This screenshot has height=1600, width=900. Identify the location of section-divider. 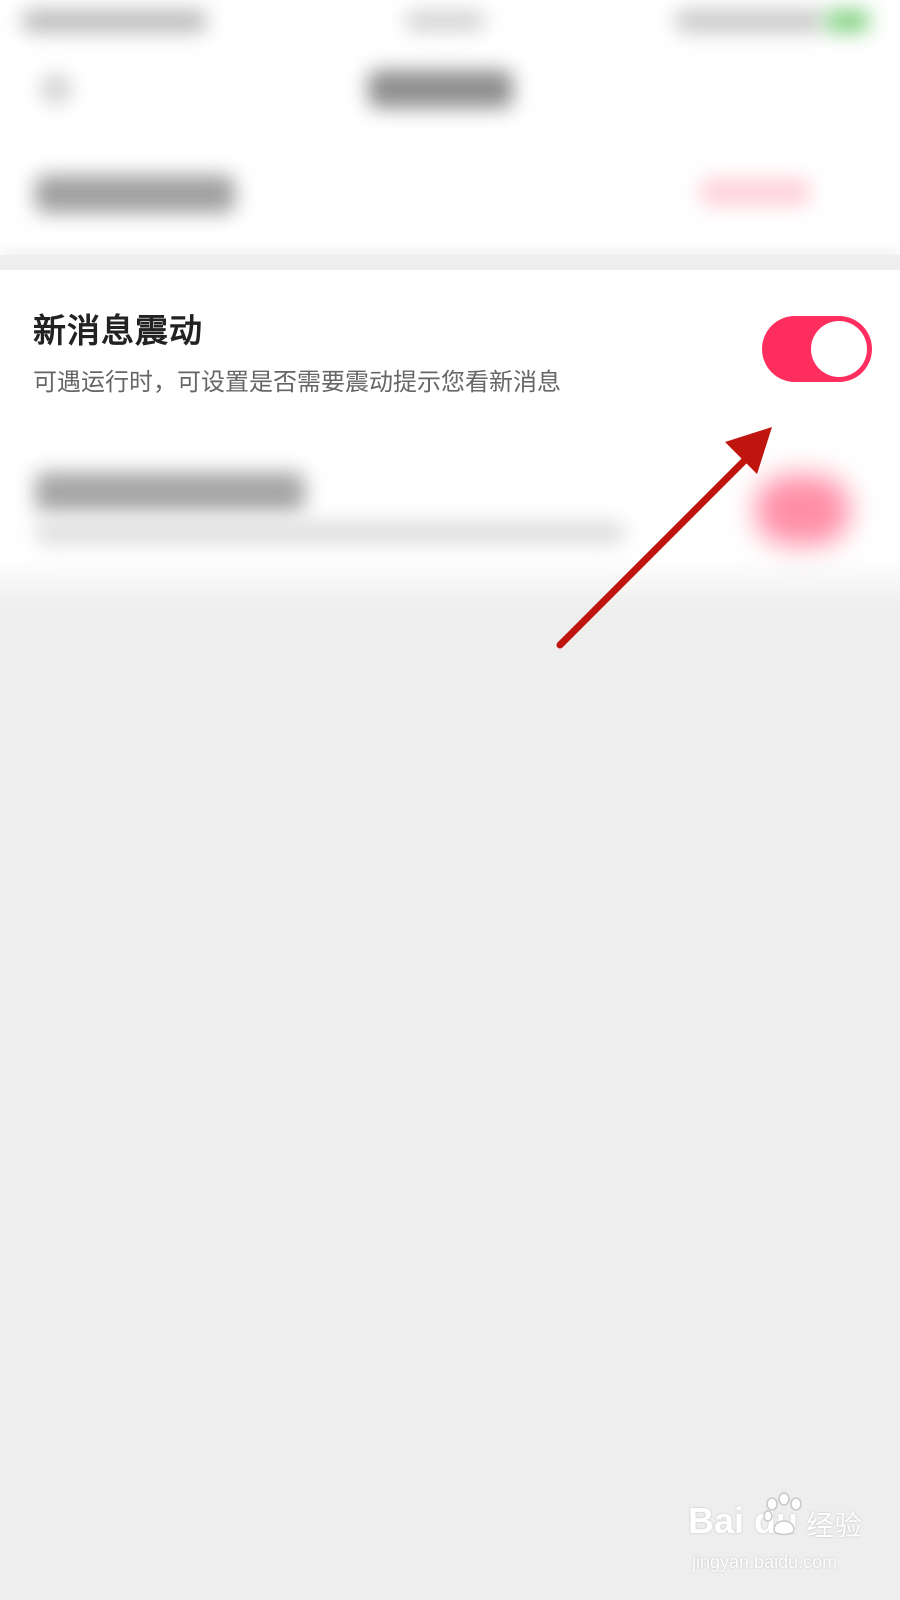
(450, 252).